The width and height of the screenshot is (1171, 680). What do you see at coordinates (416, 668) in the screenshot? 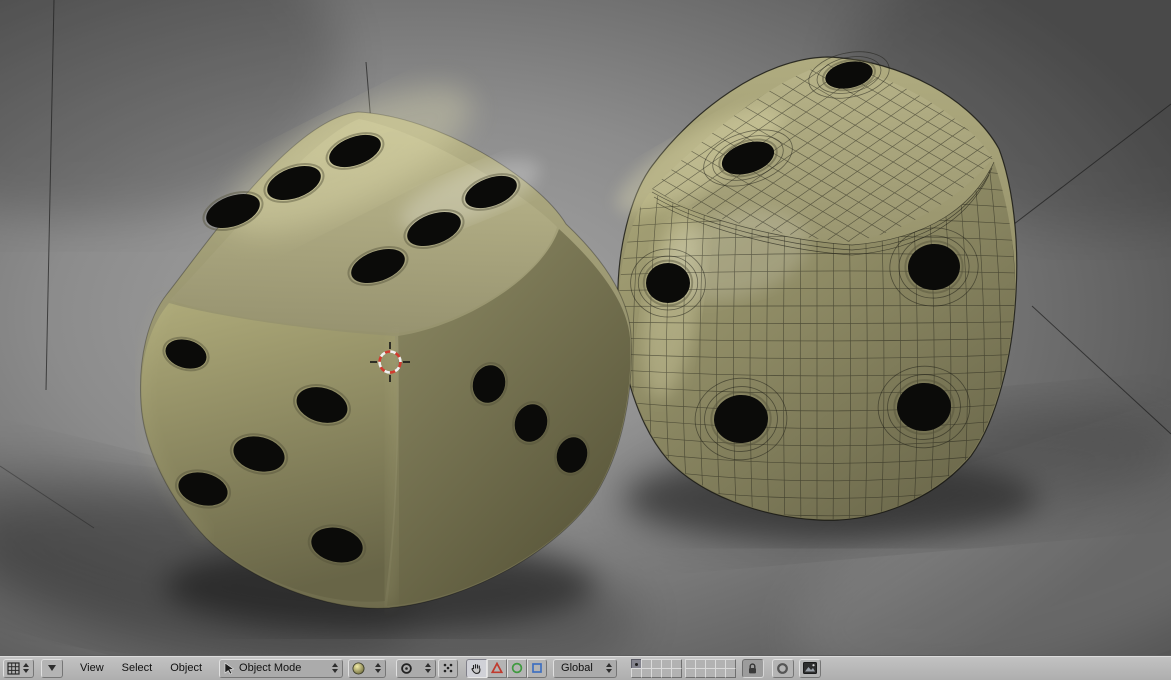
I see `pivot-dropdown` at bounding box center [416, 668].